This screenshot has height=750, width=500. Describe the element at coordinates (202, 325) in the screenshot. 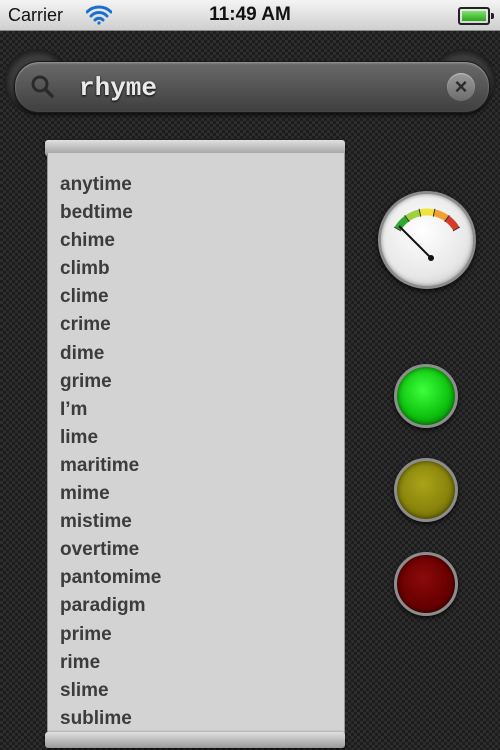

I see `rhyme-list-item: crime` at that location.